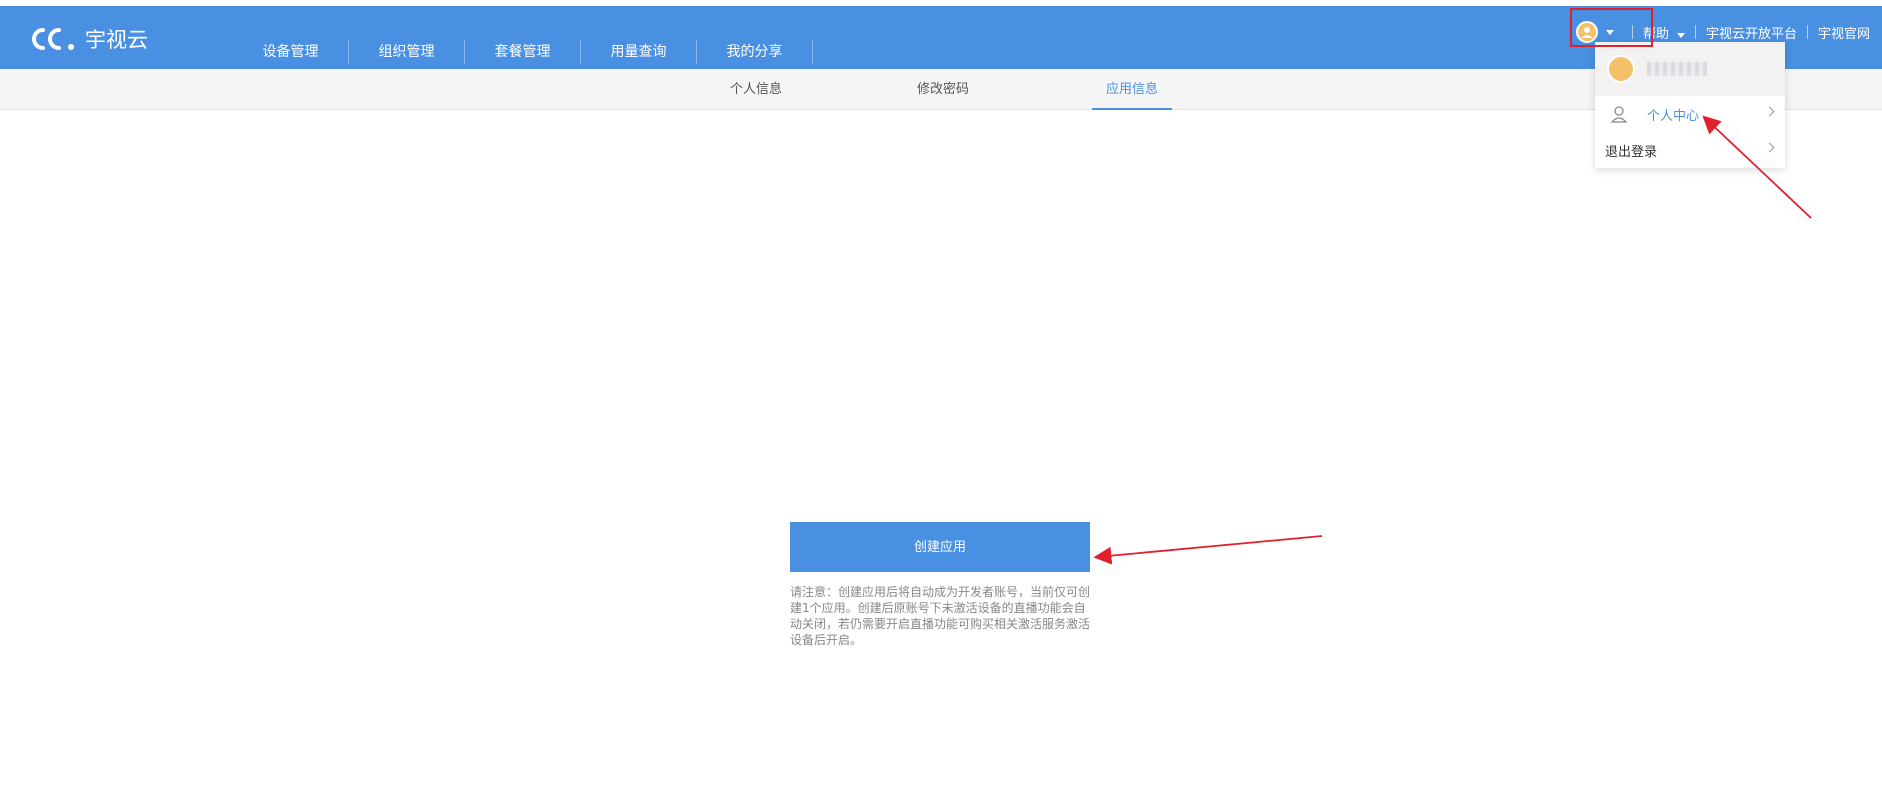 The width and height of the screenshot is (1882, 810). I want to click on personal-center-label: 个人中心, so click(1673, 116).